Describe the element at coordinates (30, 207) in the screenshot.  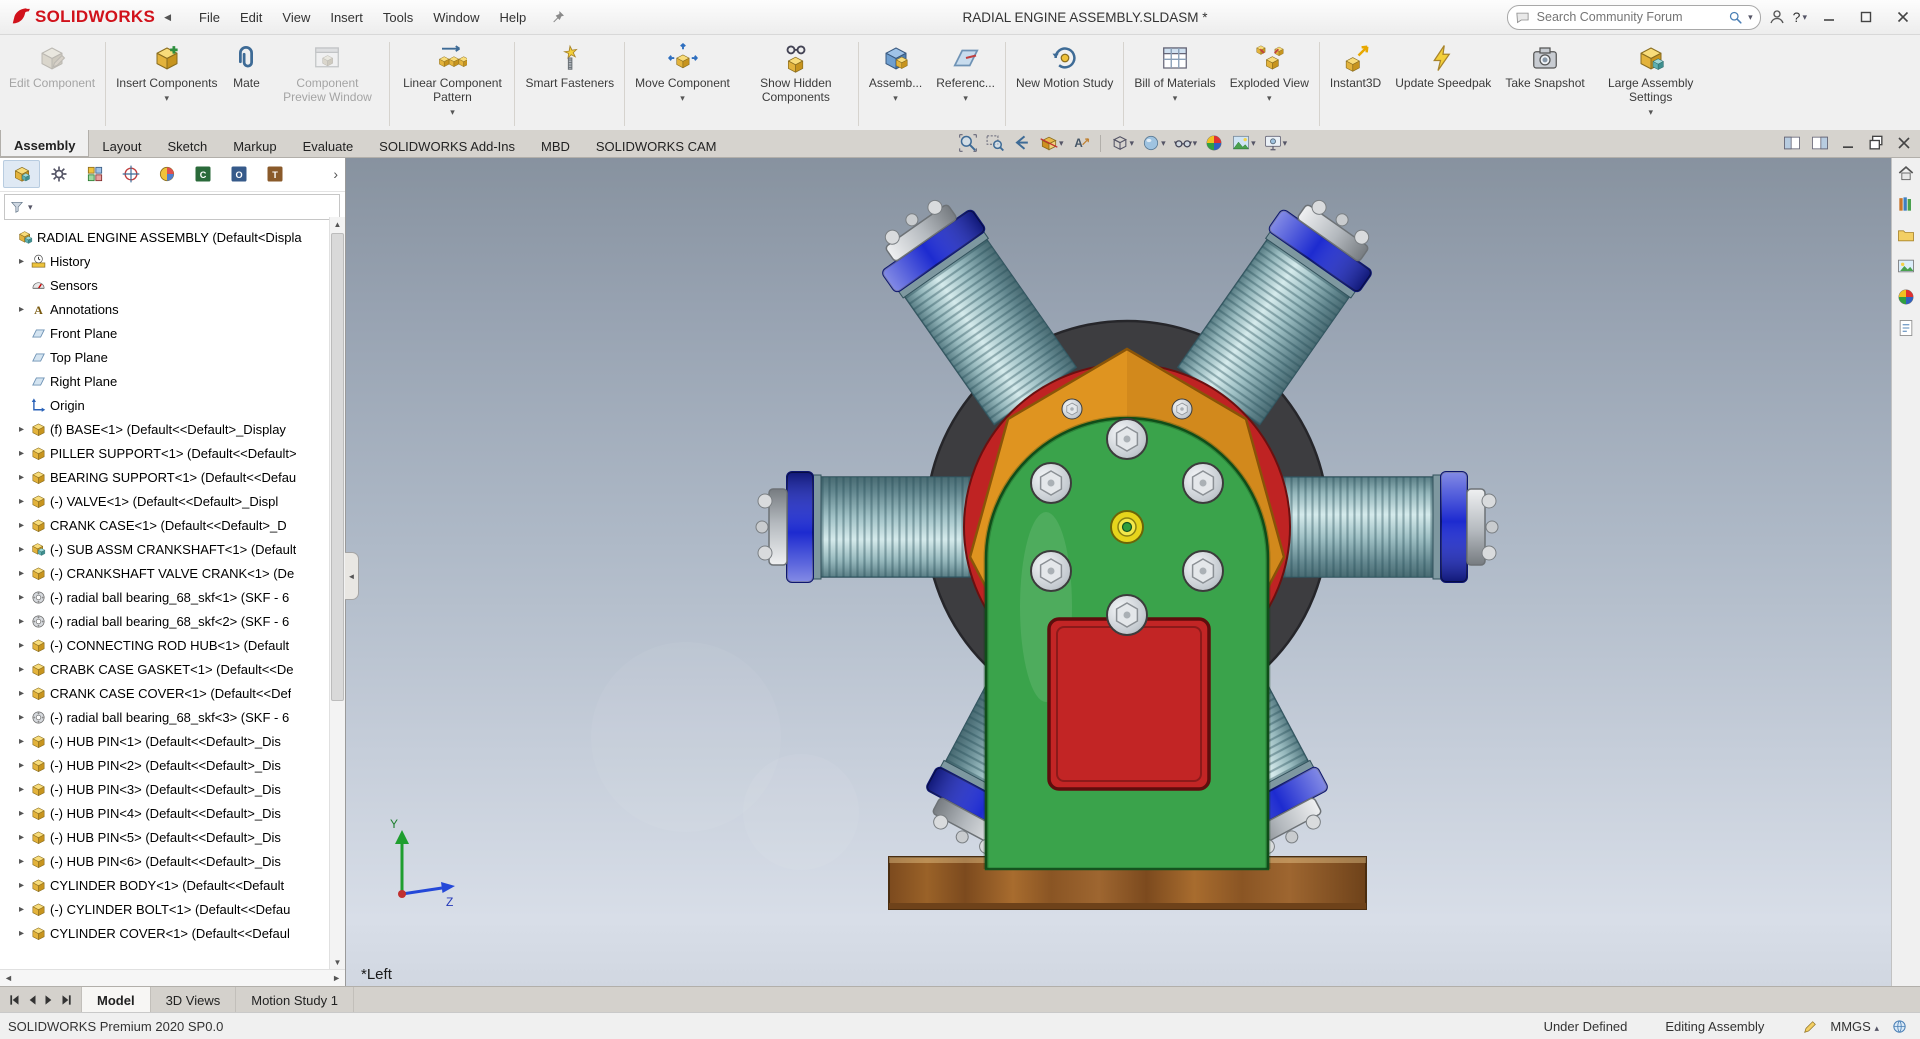
I see `filter-caret-icon: ▾` at that location.